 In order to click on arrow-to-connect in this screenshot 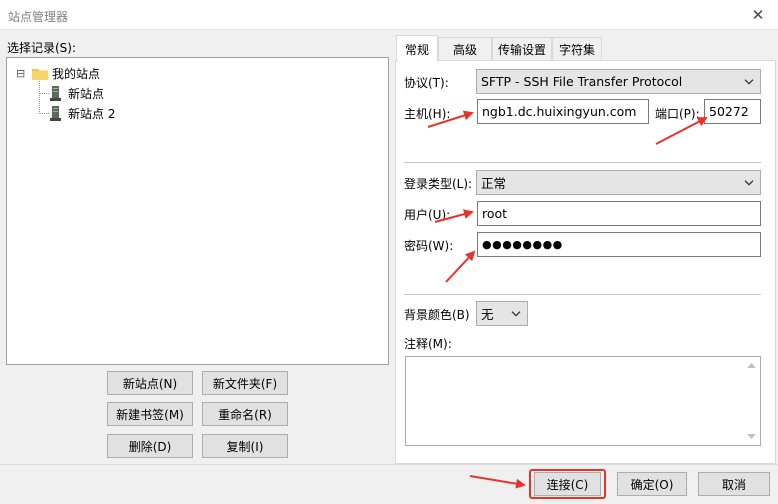, I will do `click(497, 482)`.